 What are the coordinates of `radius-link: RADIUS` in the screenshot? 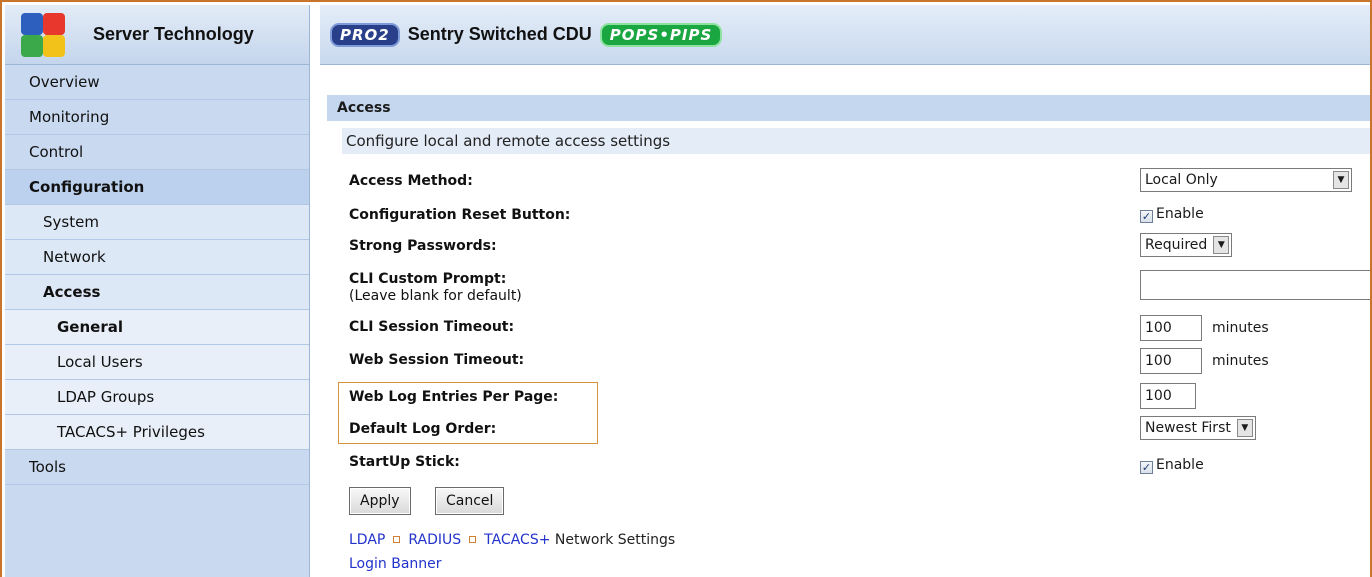 It's located at (434, 540).